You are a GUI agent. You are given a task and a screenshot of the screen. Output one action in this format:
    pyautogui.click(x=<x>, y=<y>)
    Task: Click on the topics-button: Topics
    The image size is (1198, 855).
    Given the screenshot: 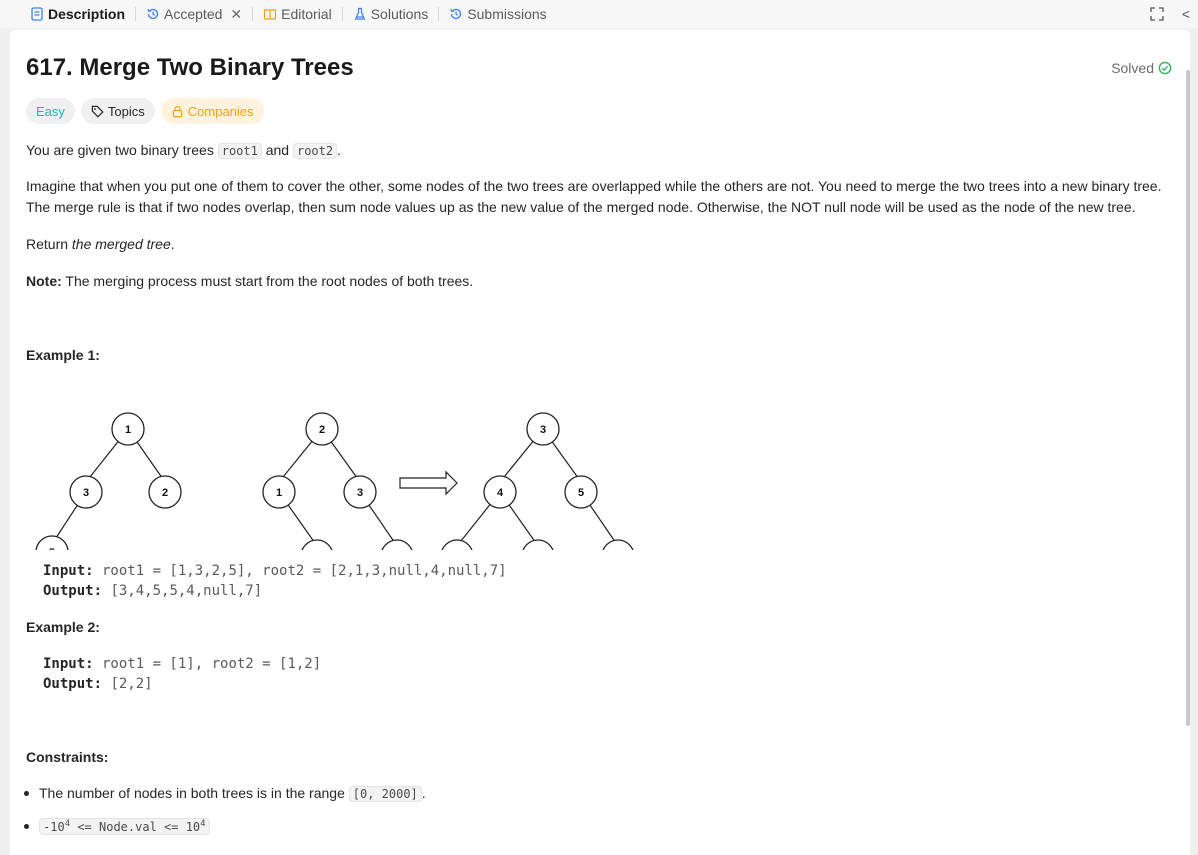 What is the action you would take?
    pyautogui.click(x=117, y=111)
    